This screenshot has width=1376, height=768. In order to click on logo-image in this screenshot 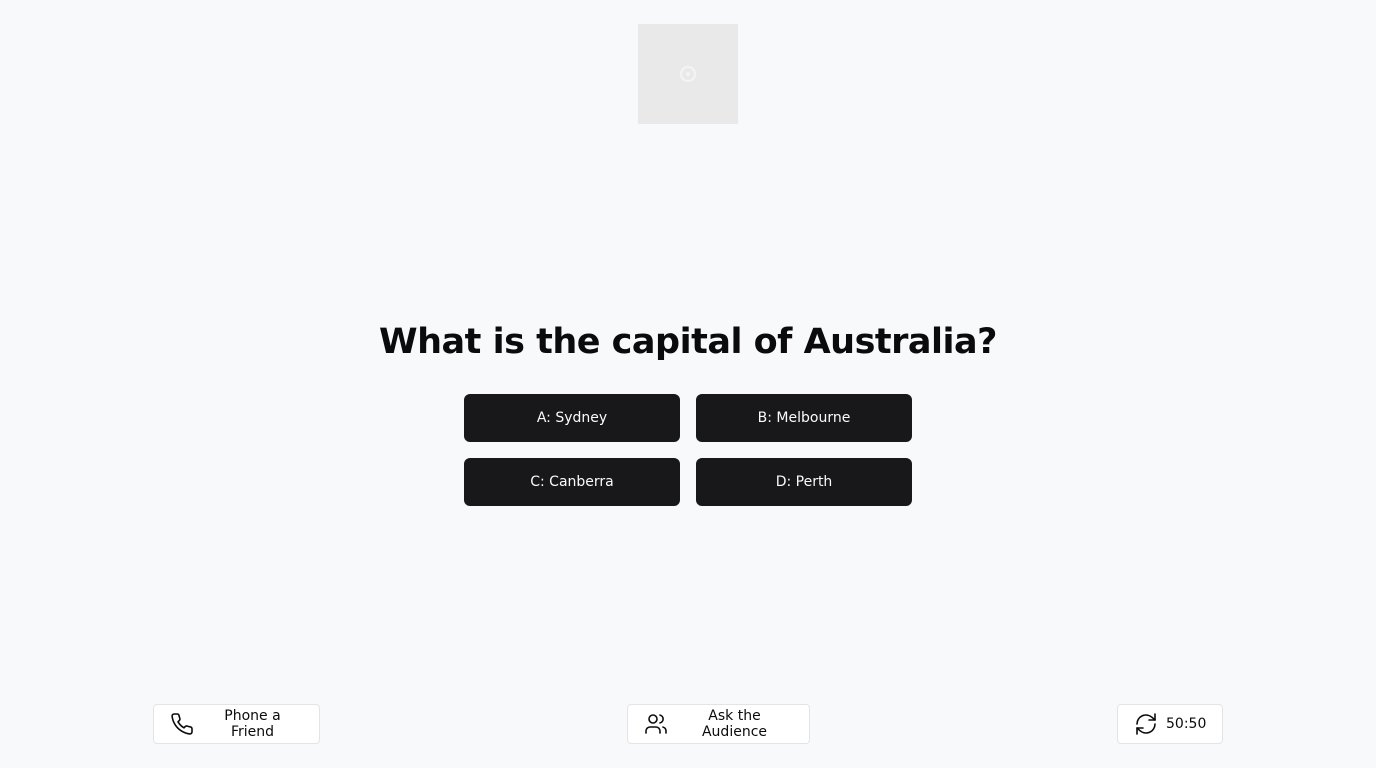, I will do `click(688, 74)`.